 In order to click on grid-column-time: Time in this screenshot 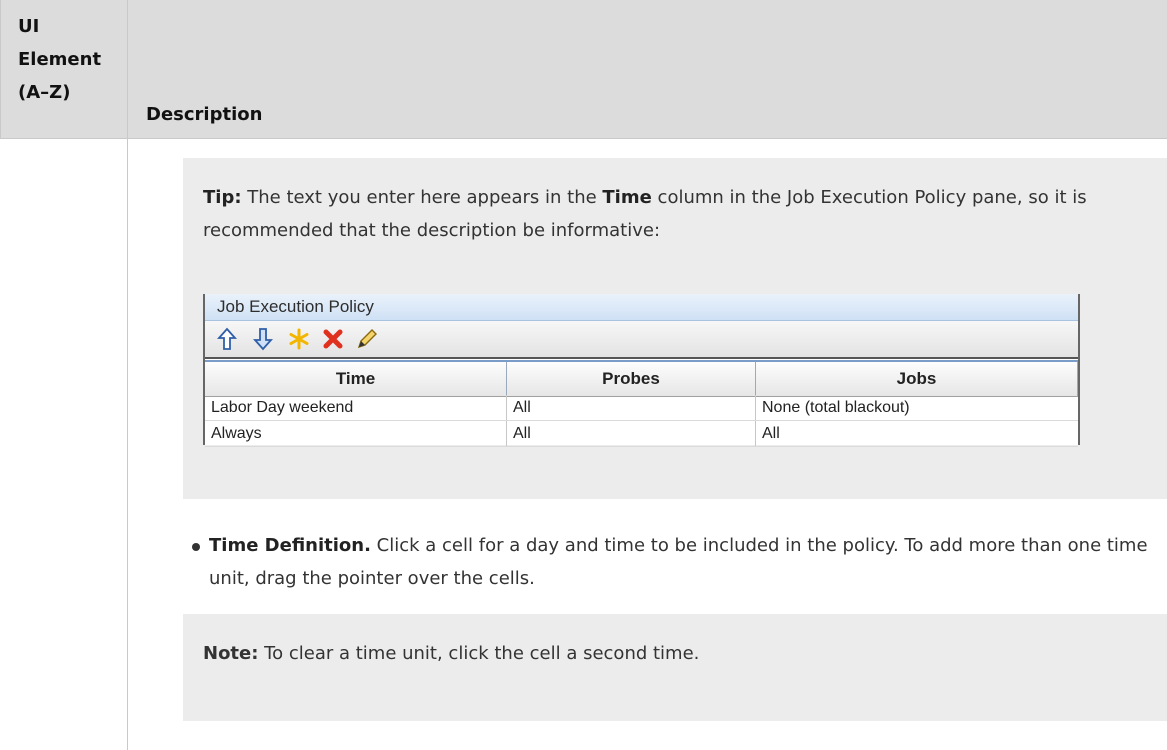, I will do `click(356, 379)`.